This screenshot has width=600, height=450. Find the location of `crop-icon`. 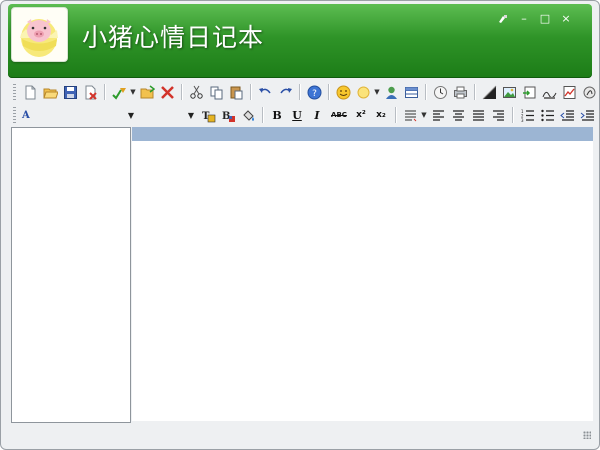

crop-icon is located at coordinates (489, 92).